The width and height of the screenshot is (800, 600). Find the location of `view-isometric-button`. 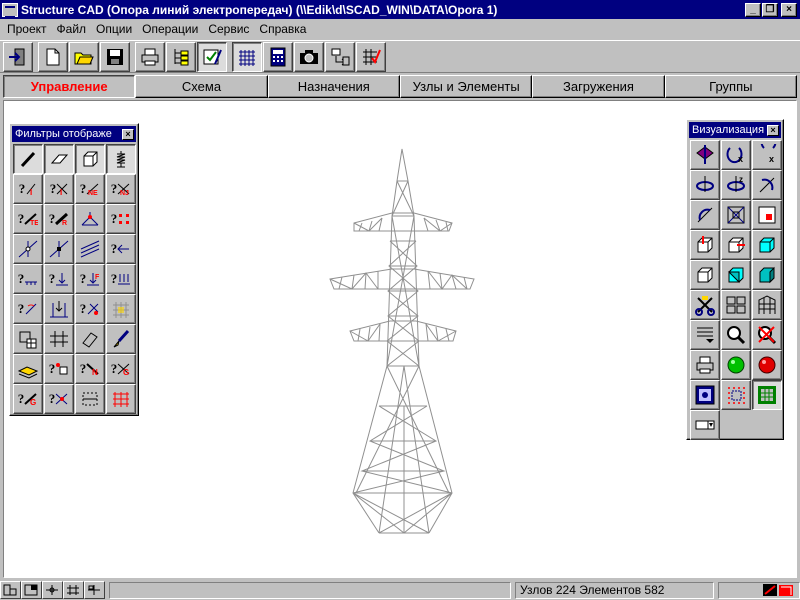

view-isometric-button is located at coordinates (705, 155).